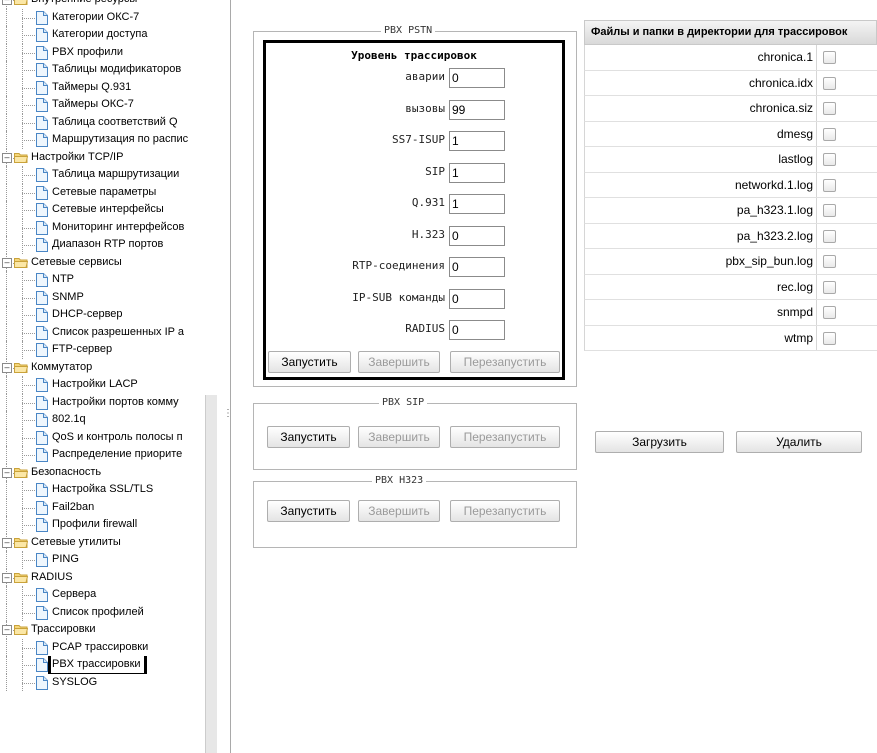 This screenshot has height=753, width=877. What do you see at coordinates (505, 437) in the screenshot?
I see `sip-restart-button: Перезапустить` at bounding box center [505, 437].